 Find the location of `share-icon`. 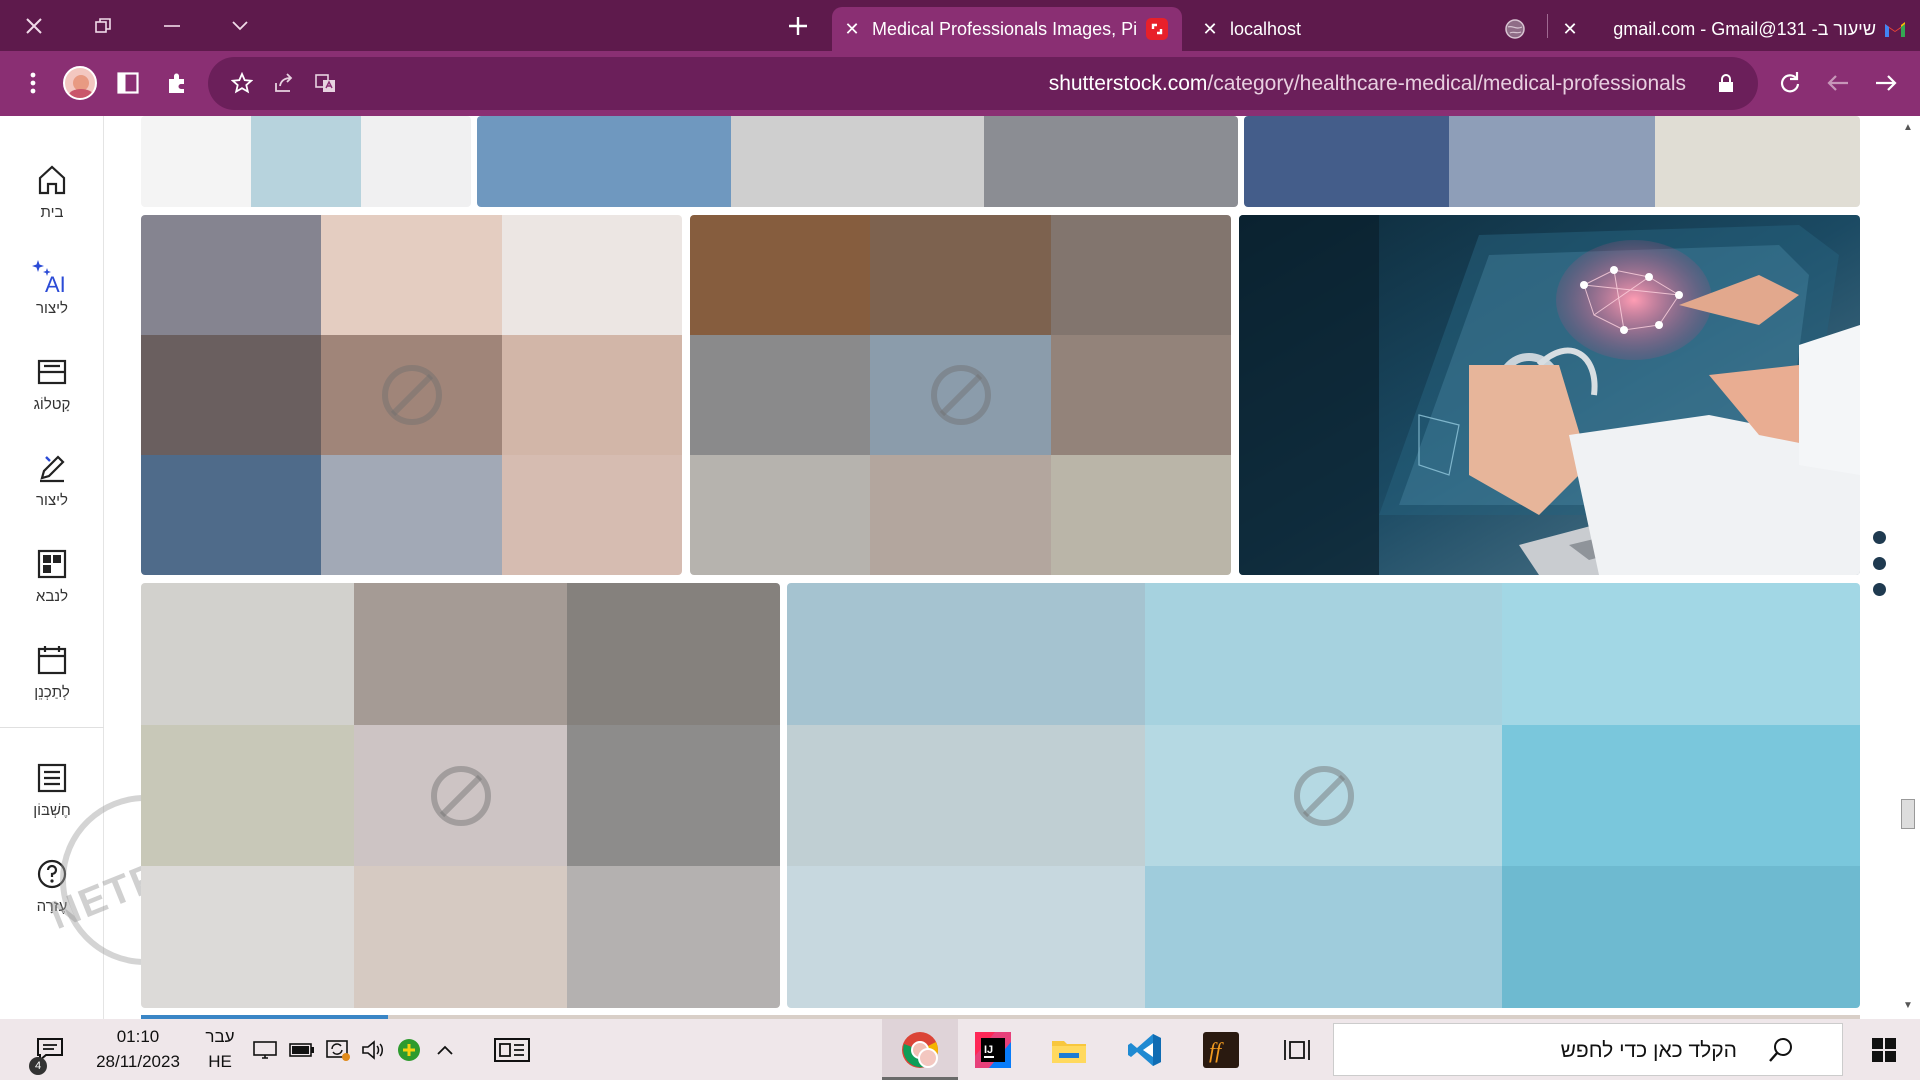

share-icon is located at coordinates (284, 82).